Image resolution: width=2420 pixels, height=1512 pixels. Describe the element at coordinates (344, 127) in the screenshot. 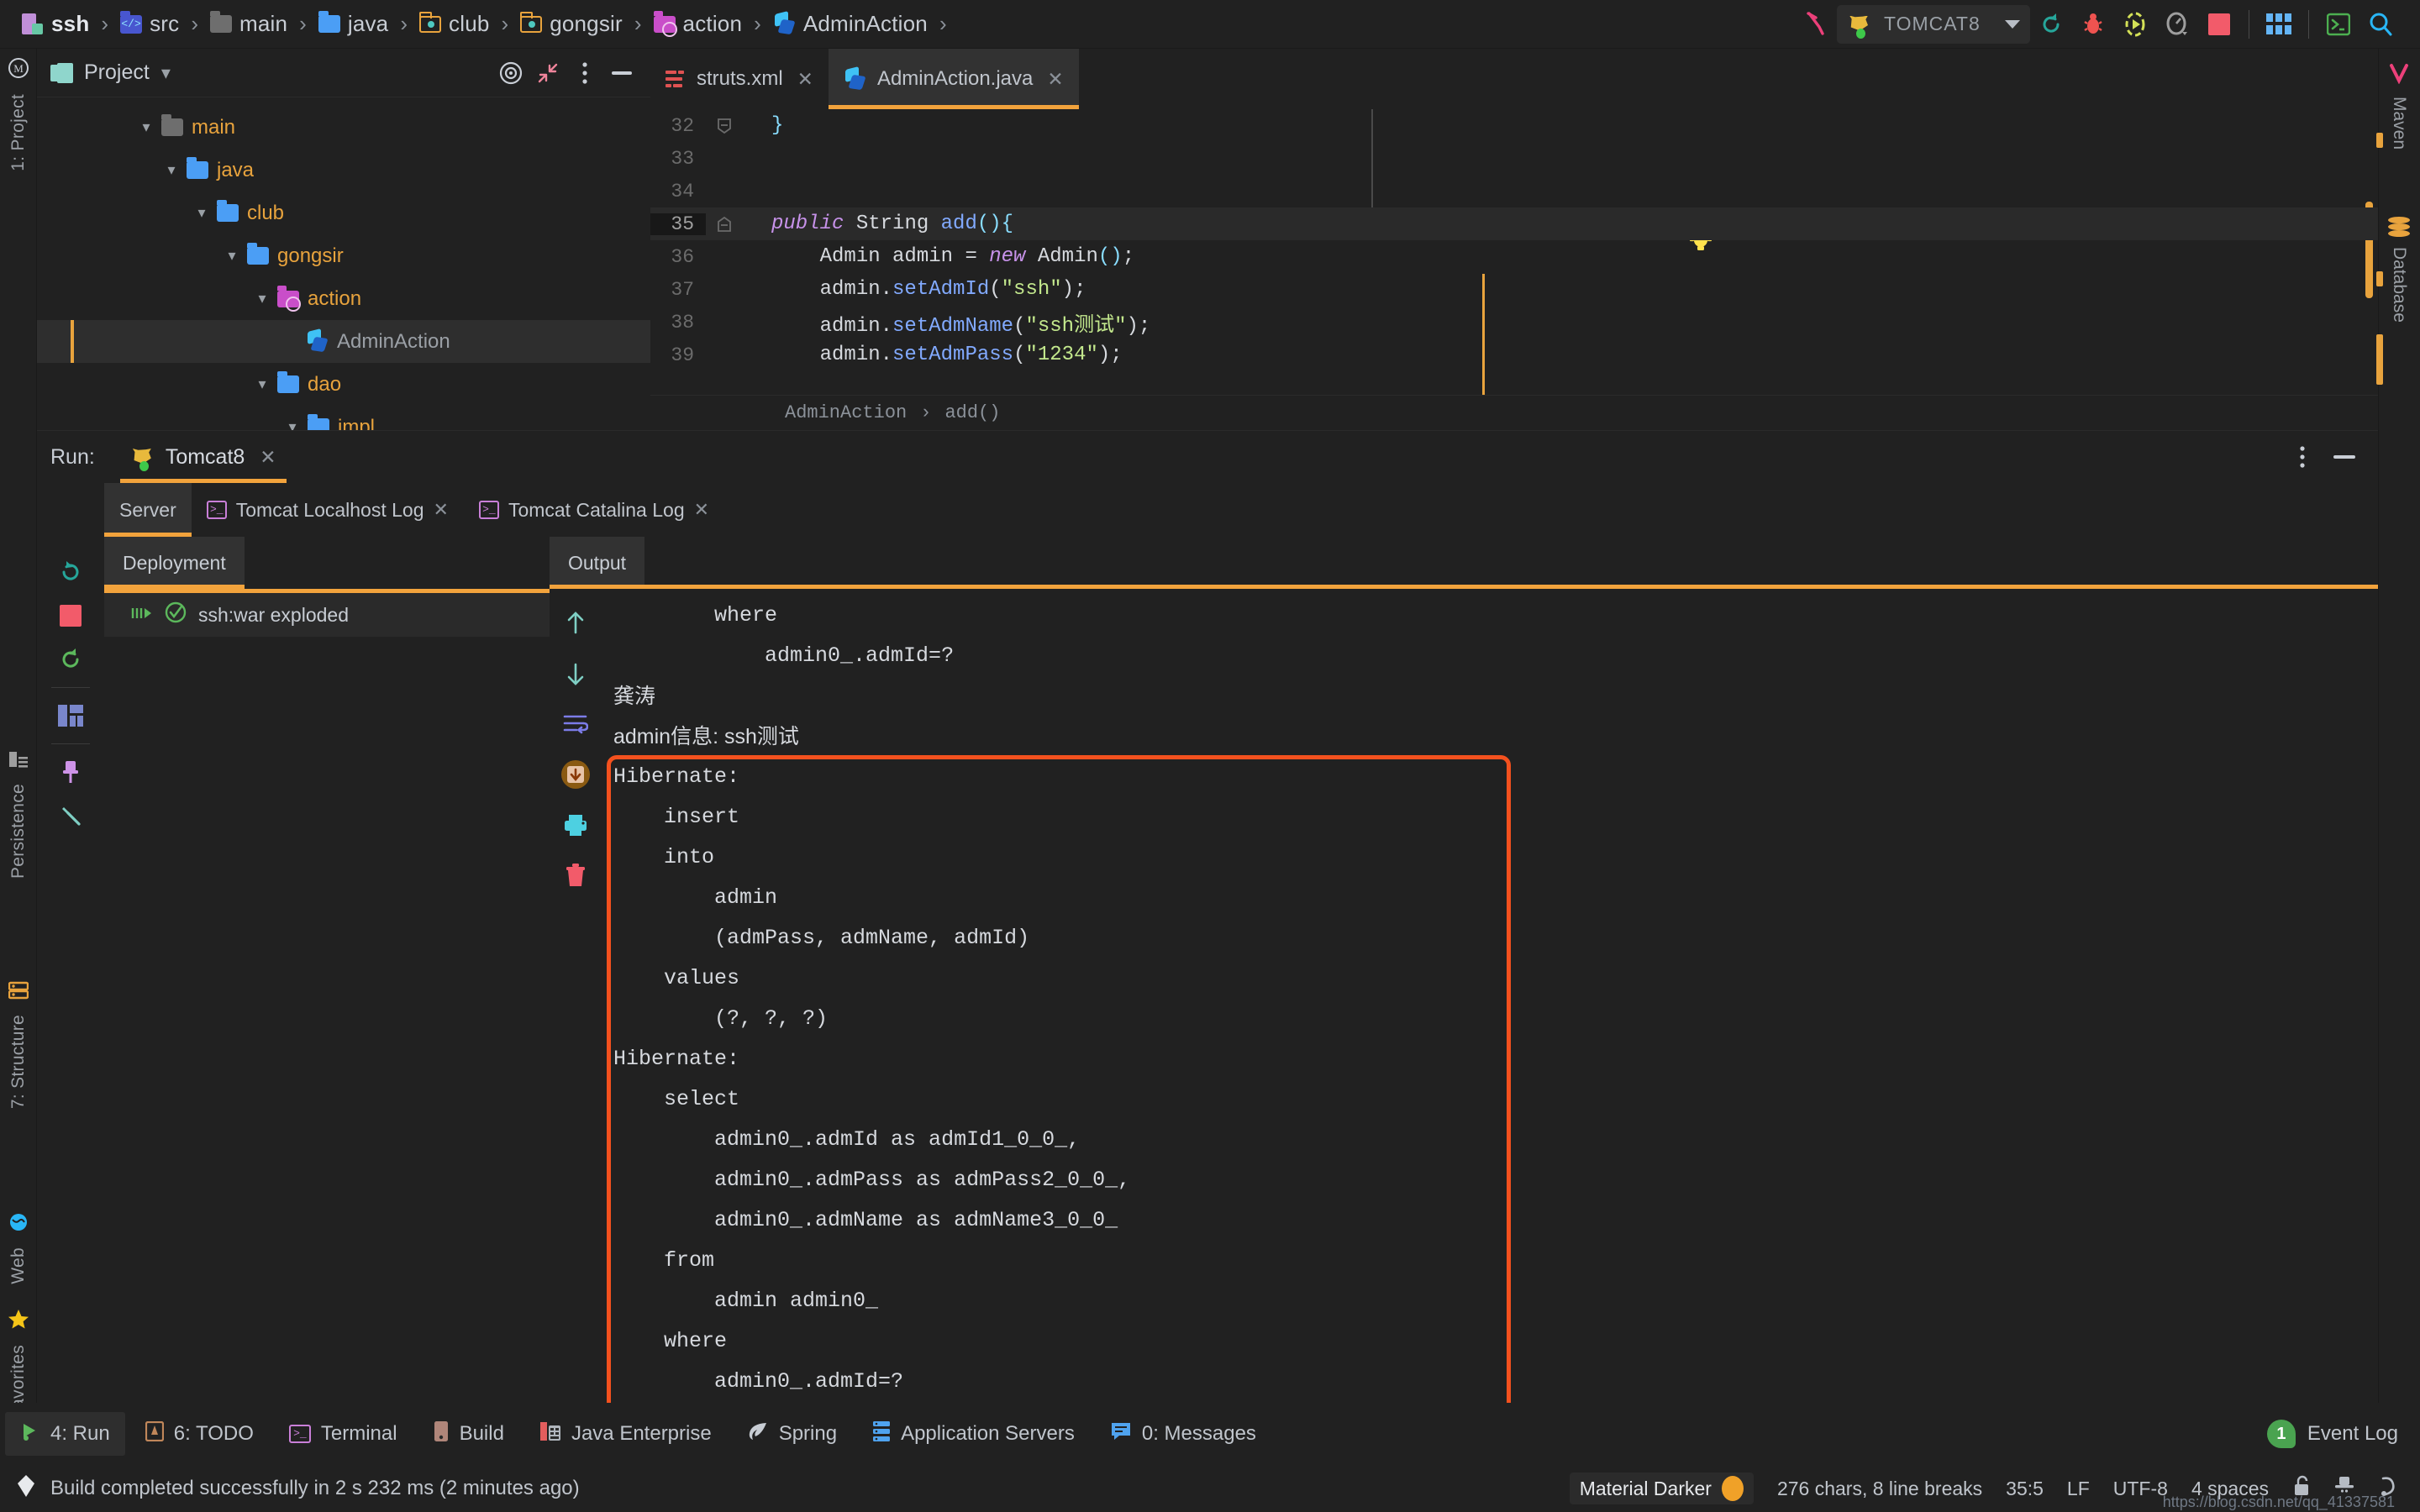

I see `tree-item-main: ▾ main` at that location.